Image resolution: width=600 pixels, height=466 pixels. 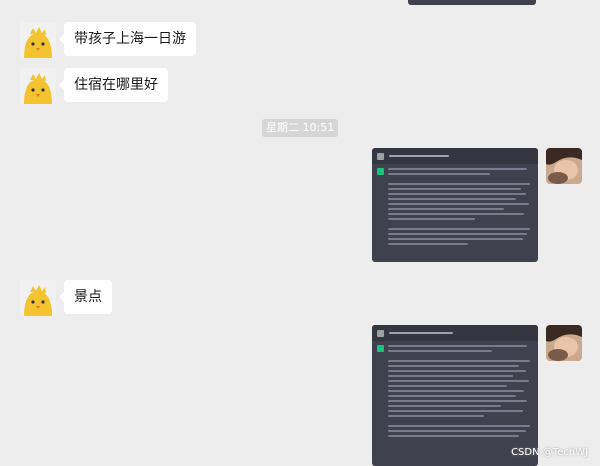 What do you see at coordinates (472, 2) in the screenshot?
I see `screenshot-image-partial` at bounding box center [472, 2].